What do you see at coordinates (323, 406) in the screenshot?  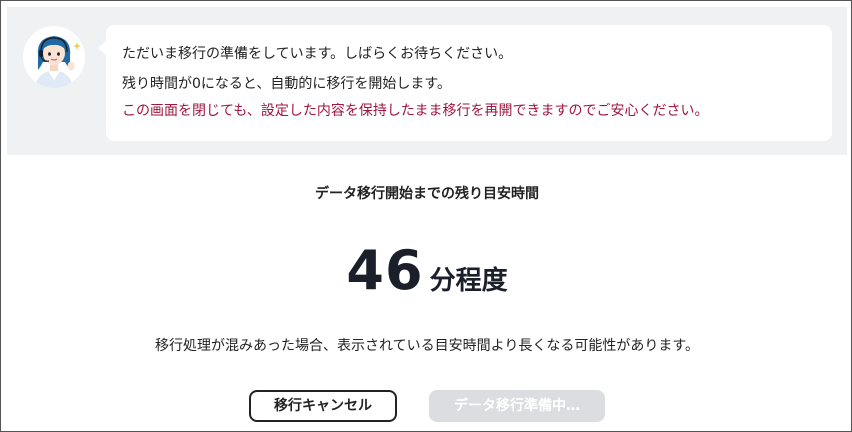 I see `cancel-migration-button: 移行キャンセル` at bounding box center [323, 406].